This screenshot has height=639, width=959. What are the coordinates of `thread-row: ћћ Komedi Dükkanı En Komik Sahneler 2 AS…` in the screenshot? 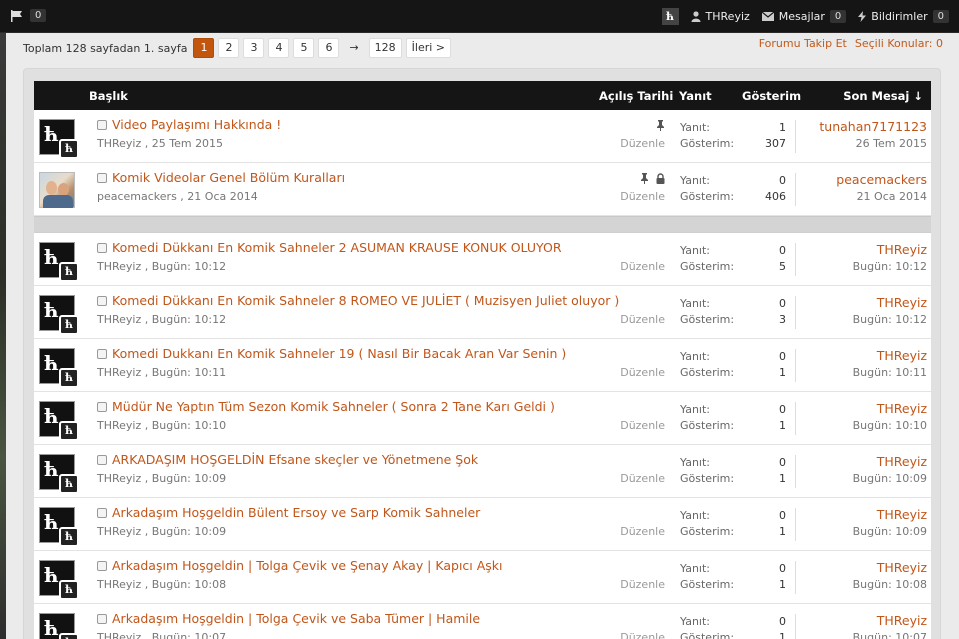 It's located at (482, 259).